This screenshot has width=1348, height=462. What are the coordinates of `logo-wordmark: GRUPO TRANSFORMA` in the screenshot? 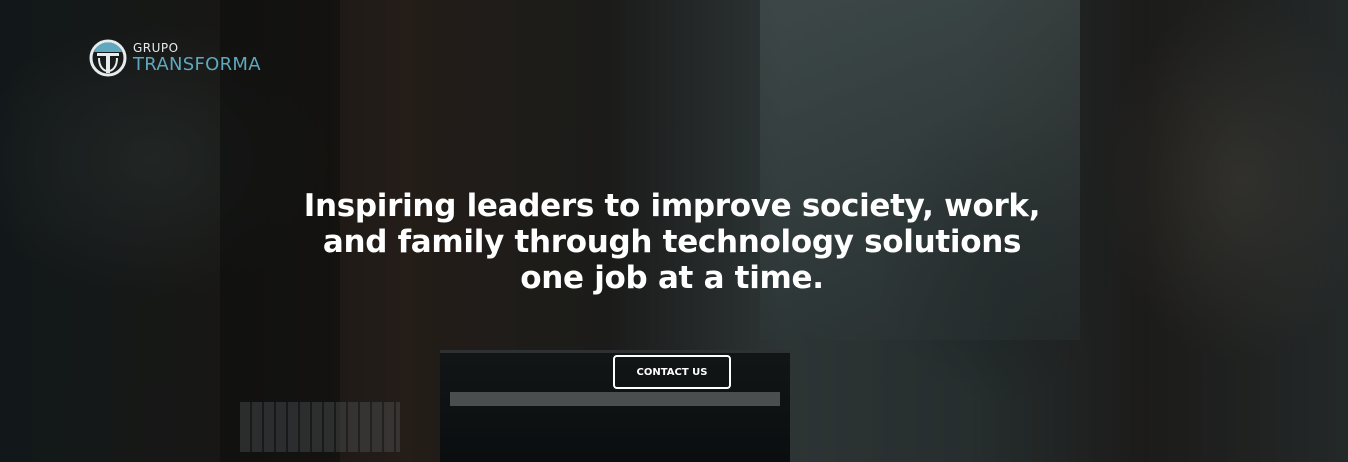 It's located at (197, 58).